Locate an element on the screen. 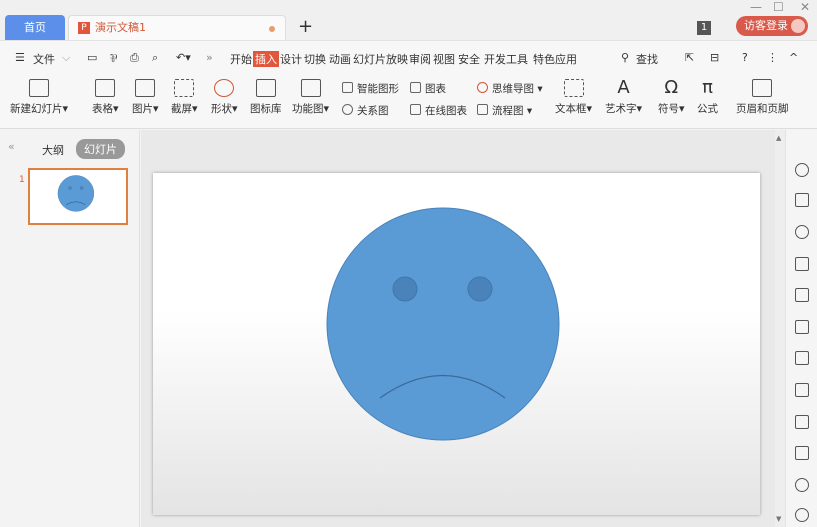 The image size is (817, 527). tab-review: 审阅 is located at coordinates (420, 59).